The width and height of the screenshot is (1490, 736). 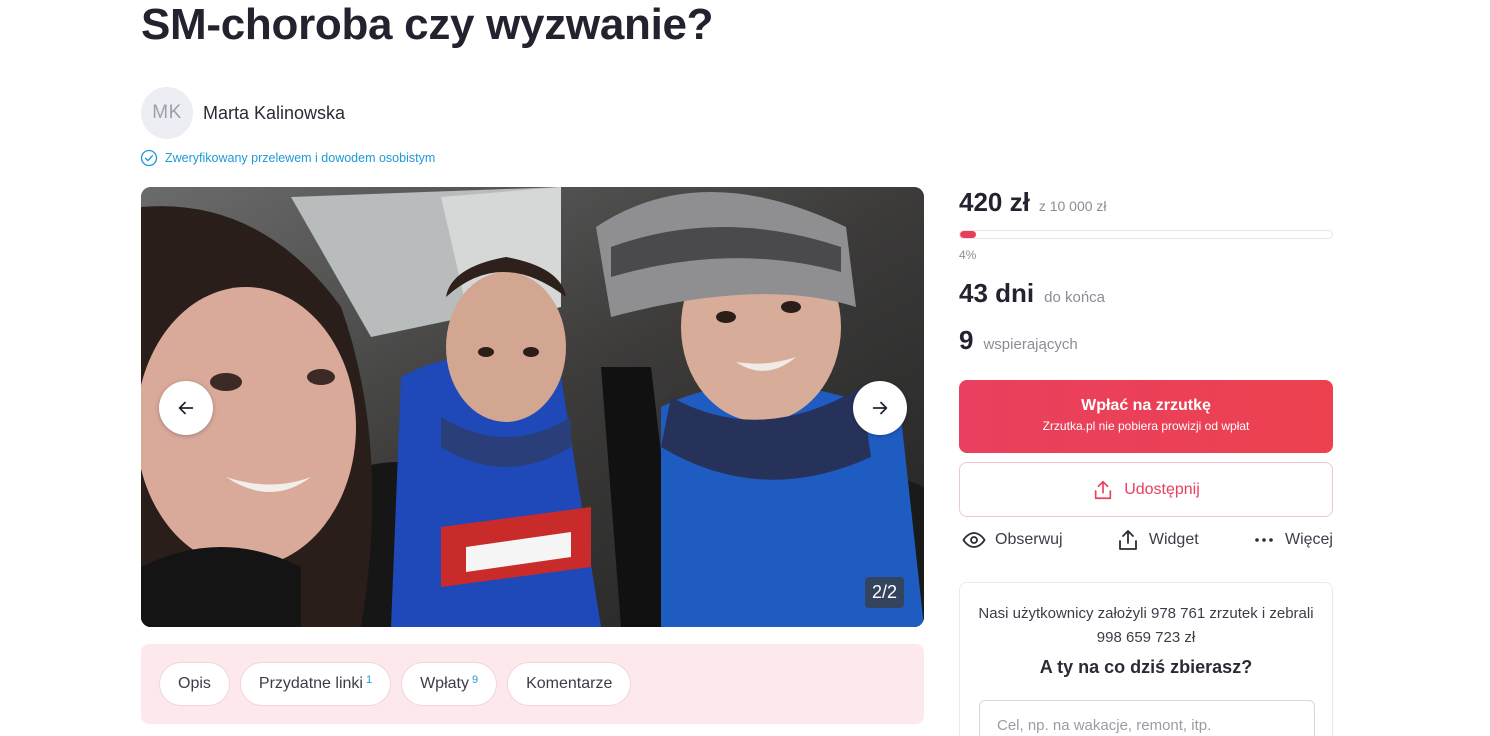 I want to click on donate-sublabel: Zrzutka.pl nie pobiera prowizji od wpłat, so click(x=1146, y=426).